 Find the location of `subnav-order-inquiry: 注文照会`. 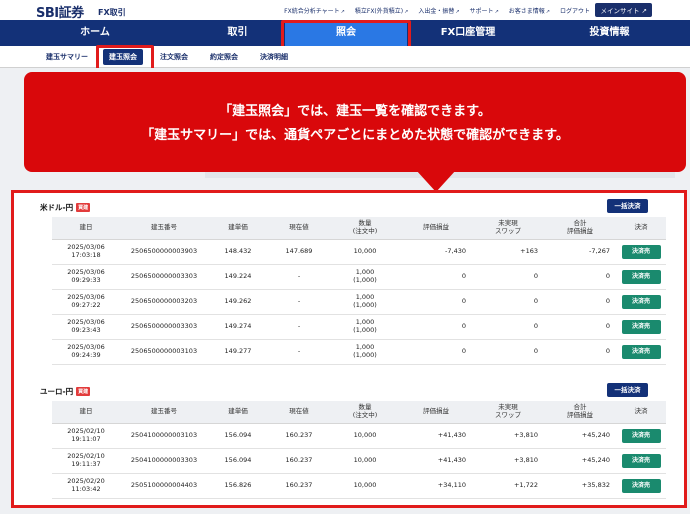

subnav-order-inquiry: 注文照会 is located at coordinates (174, 57).